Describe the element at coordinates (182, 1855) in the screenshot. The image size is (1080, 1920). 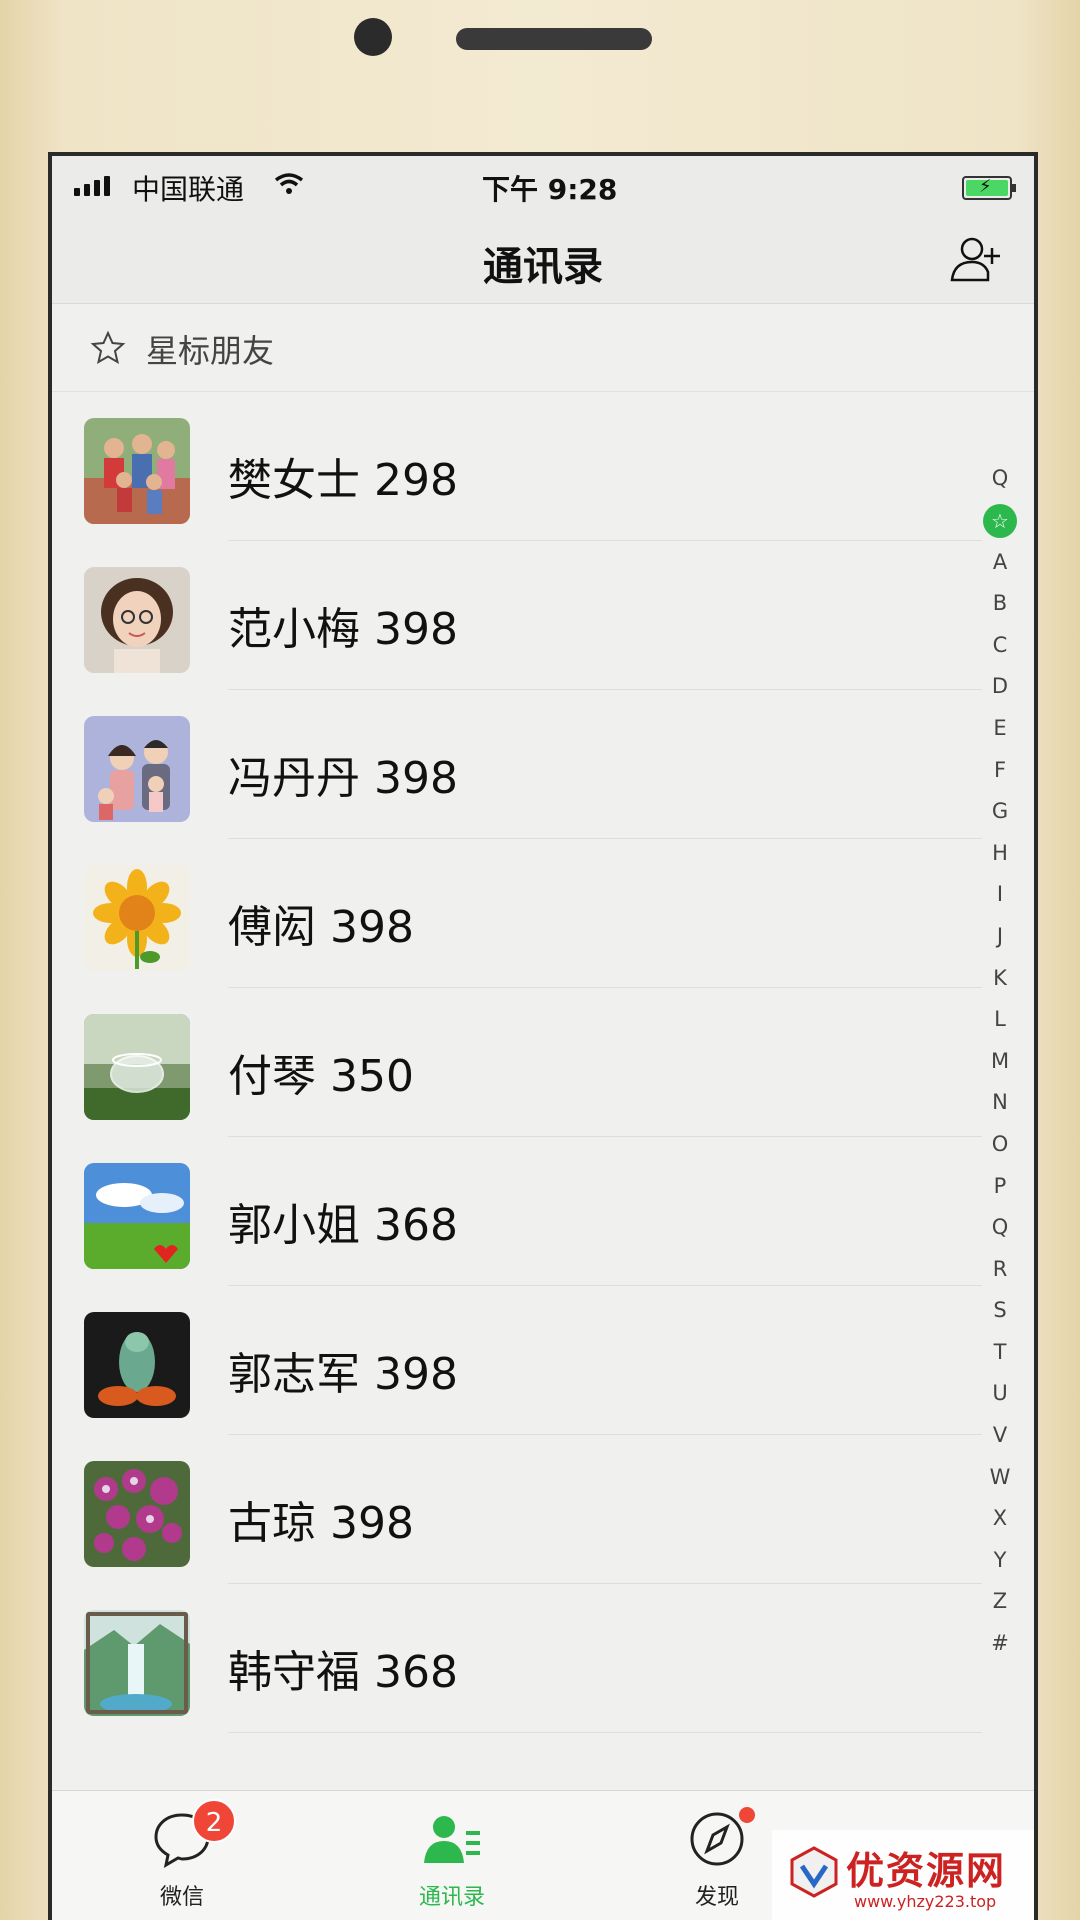
I see `tab-chats: 2 微信` at that location.